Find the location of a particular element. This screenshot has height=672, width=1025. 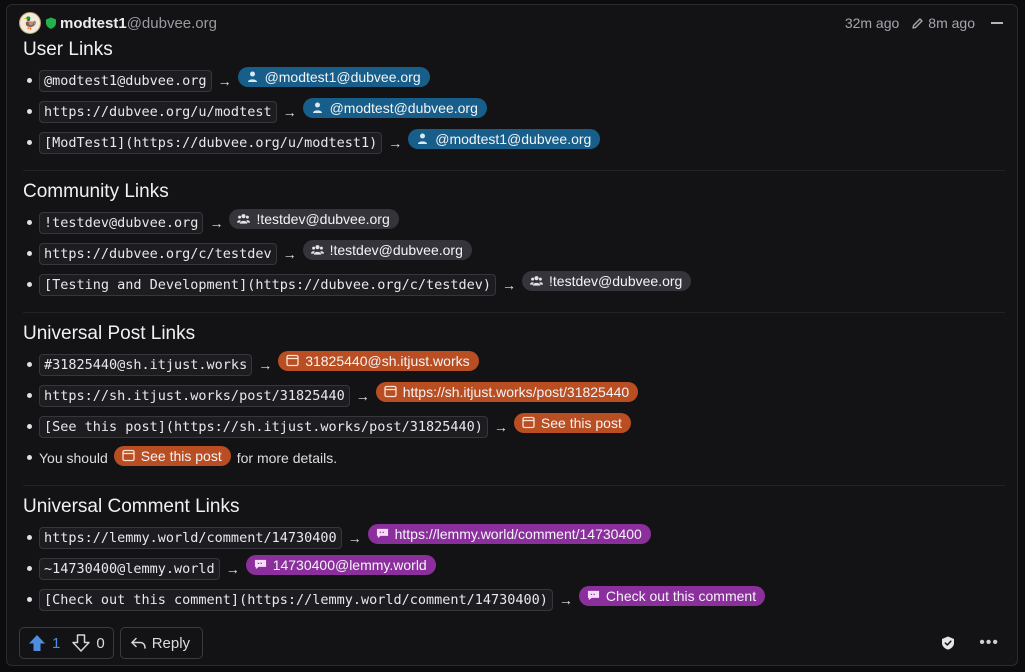

user-link-pill: @modtest@dubvee.org is located at coordinates (394, 107).